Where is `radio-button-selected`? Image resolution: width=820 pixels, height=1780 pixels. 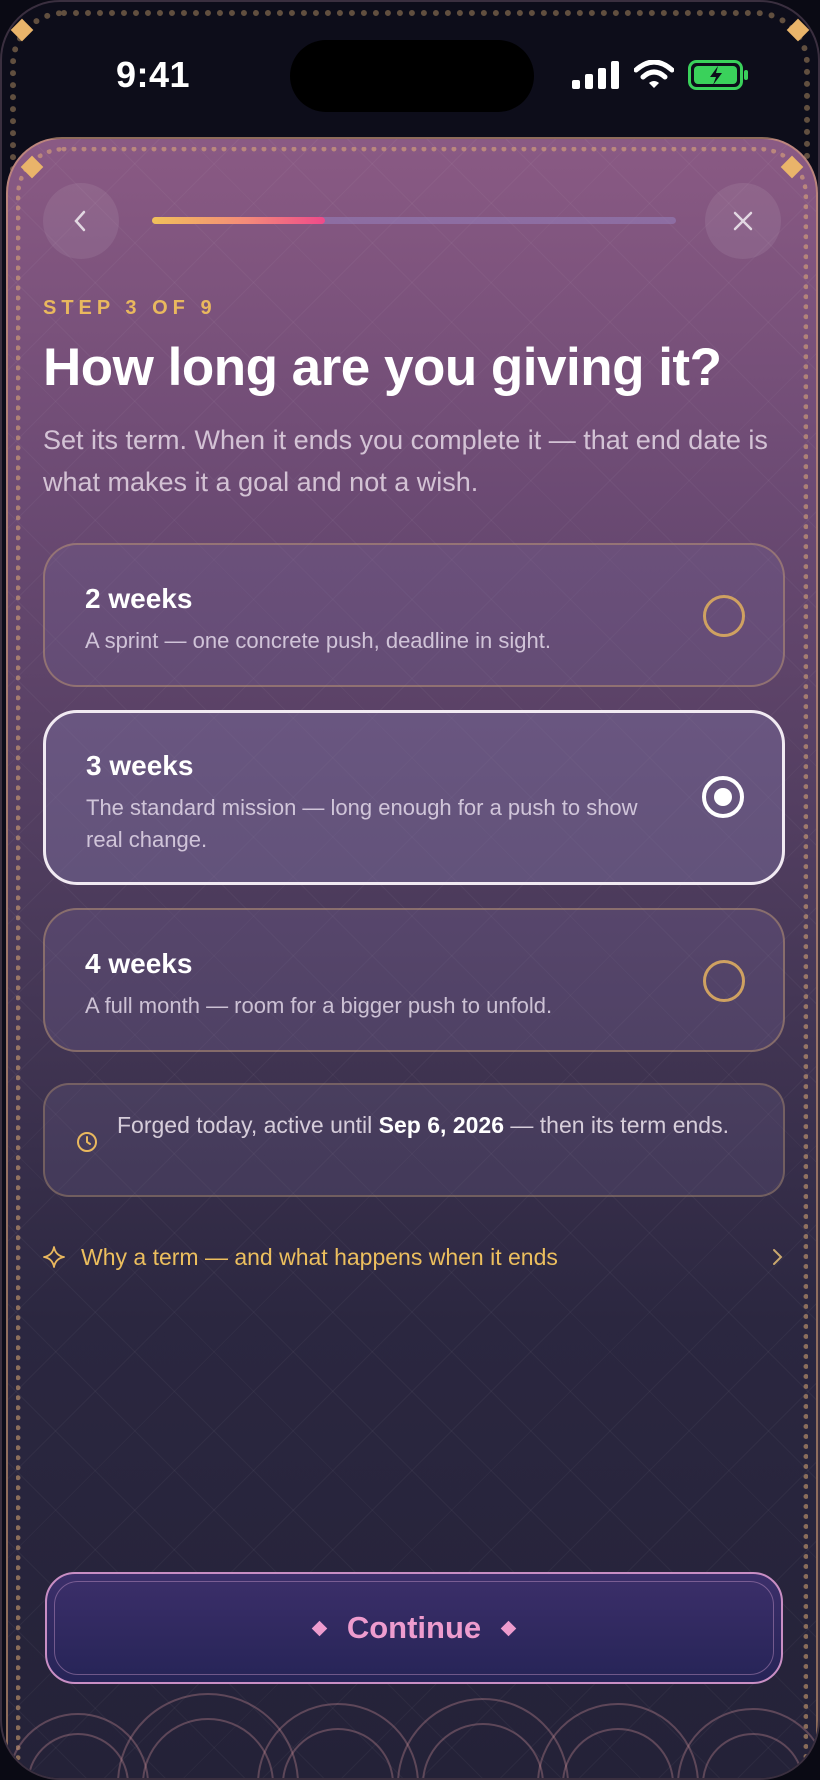
radio-button-selected is located at coordinates (723, 797).